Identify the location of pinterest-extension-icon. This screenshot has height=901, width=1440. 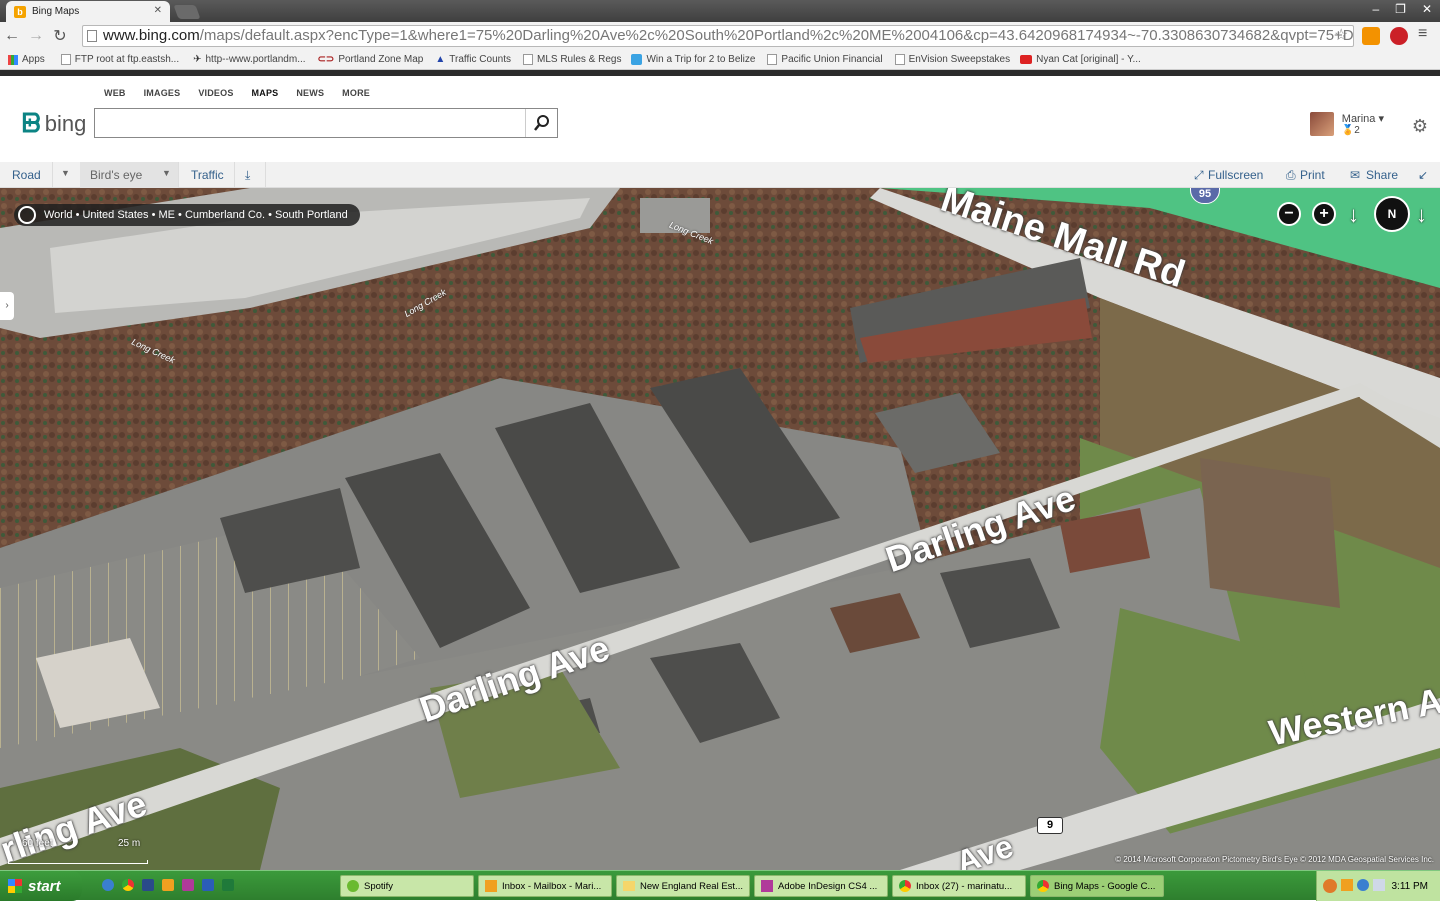
(1399, 36).